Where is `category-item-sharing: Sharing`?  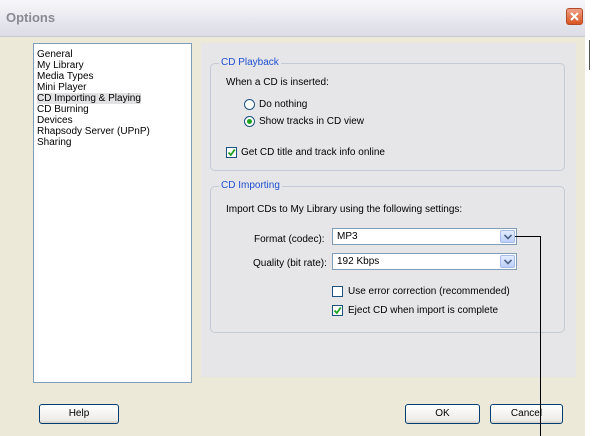 category-item-sharing: Sharing is located at coordinates (54, 142).